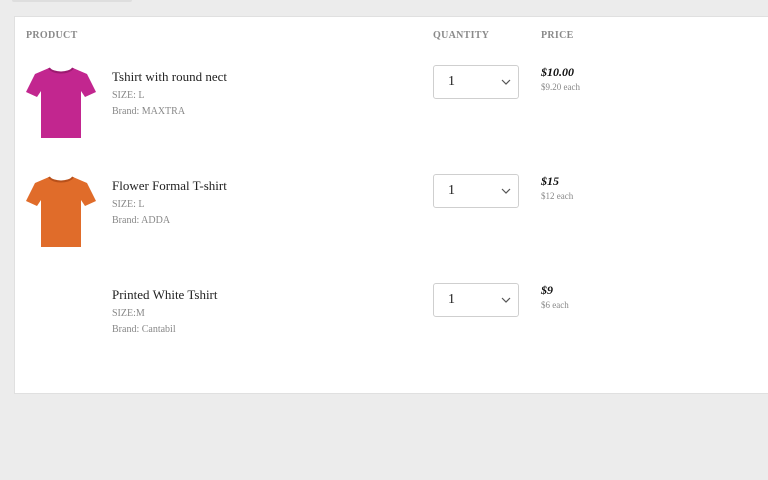 Image resolution: width=768 pixels, height=480 pixels. Describe the element at coordinates (149, 111) in the screenshot. I see `product-brand: Brand: MAXTRA` at that location.